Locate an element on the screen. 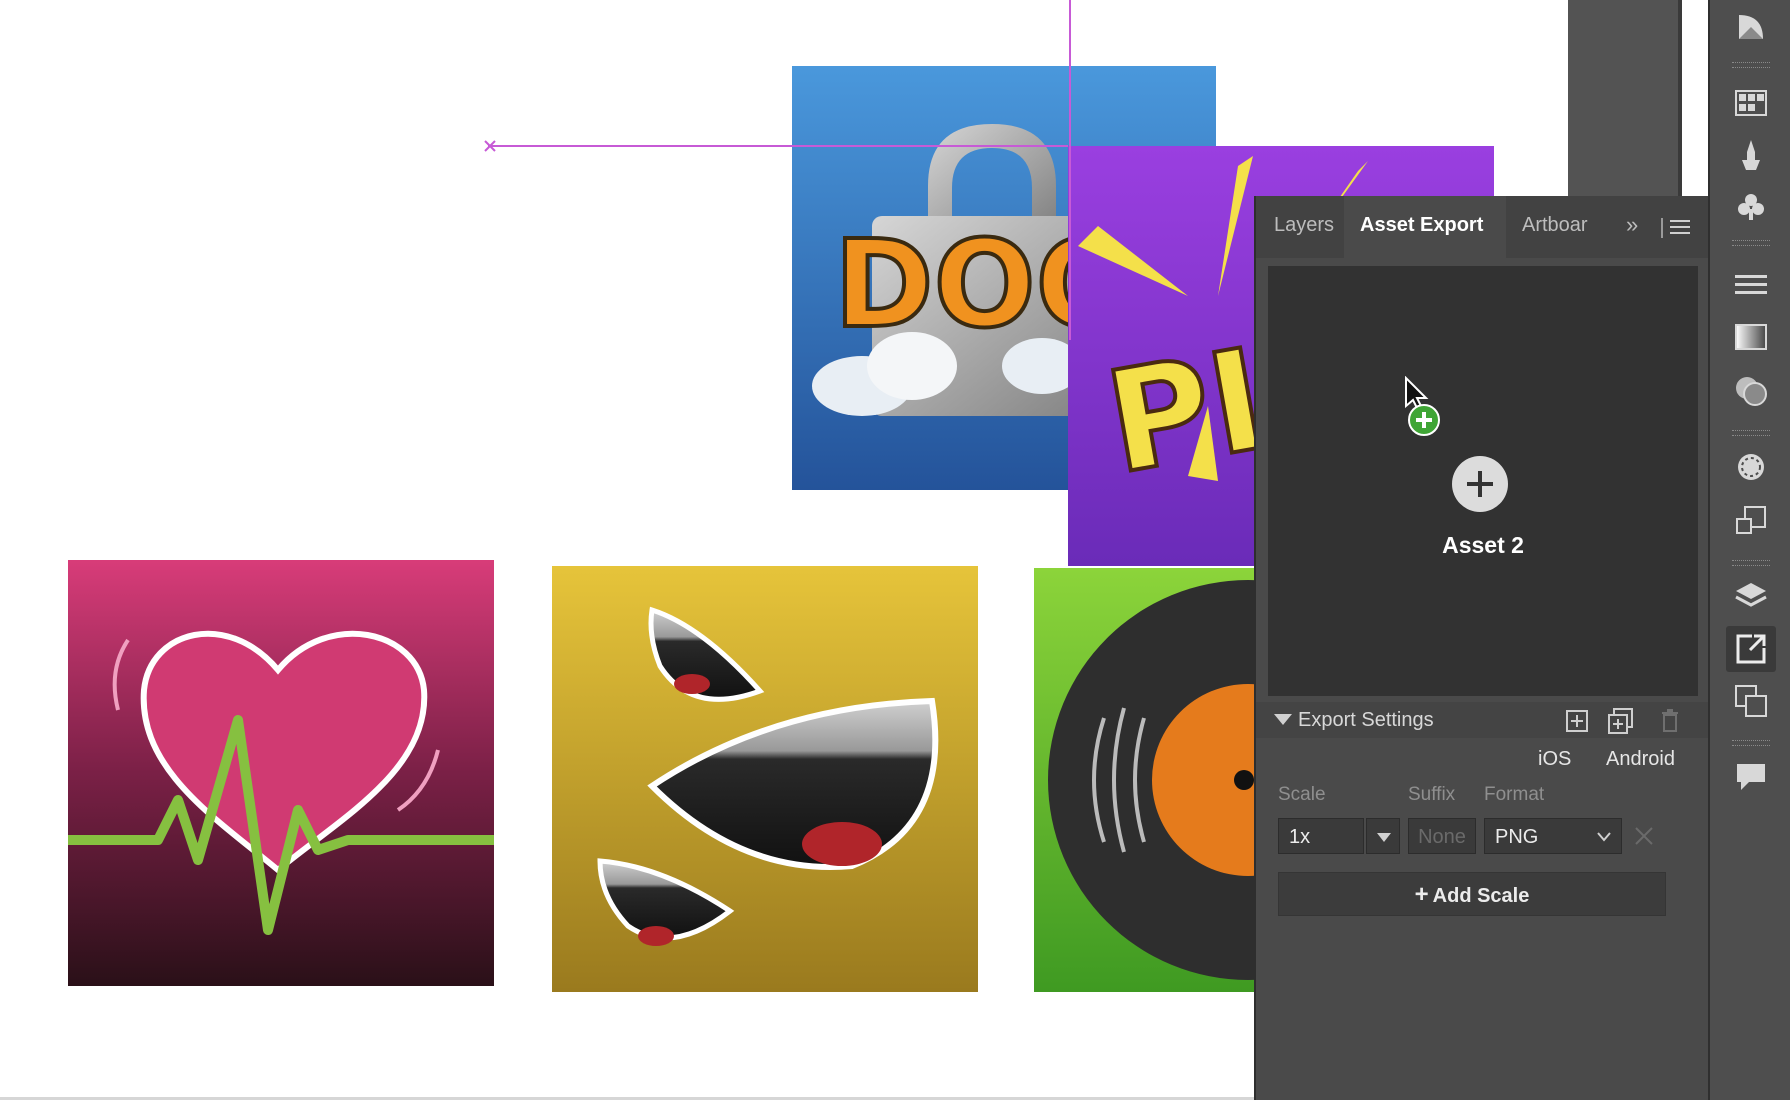 This screenshot has width=1790, height=1100. format-column-label: Format is located at coordinates (1514, 794).